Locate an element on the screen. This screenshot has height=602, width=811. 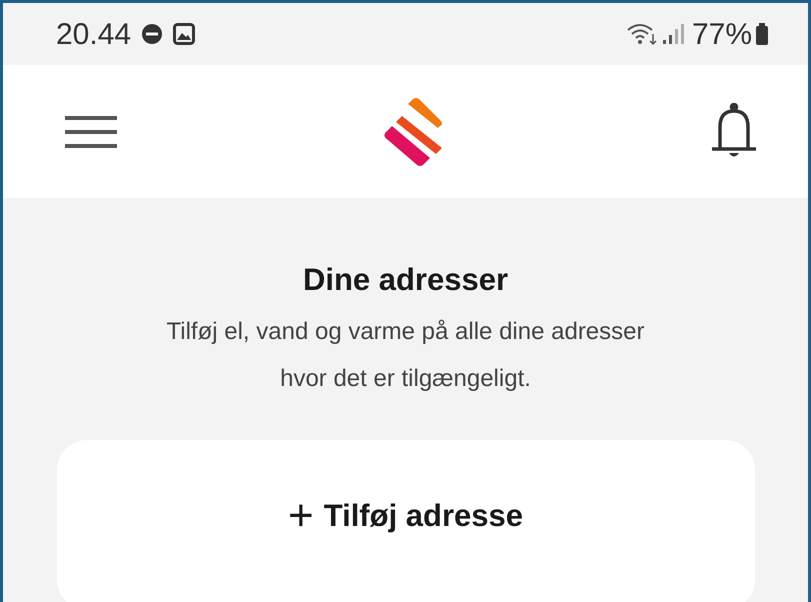
page-description: Tilføj el, vand og varme på alle dine adresser hvor det er tilgængeligt. is located at coordinates (405, 355).